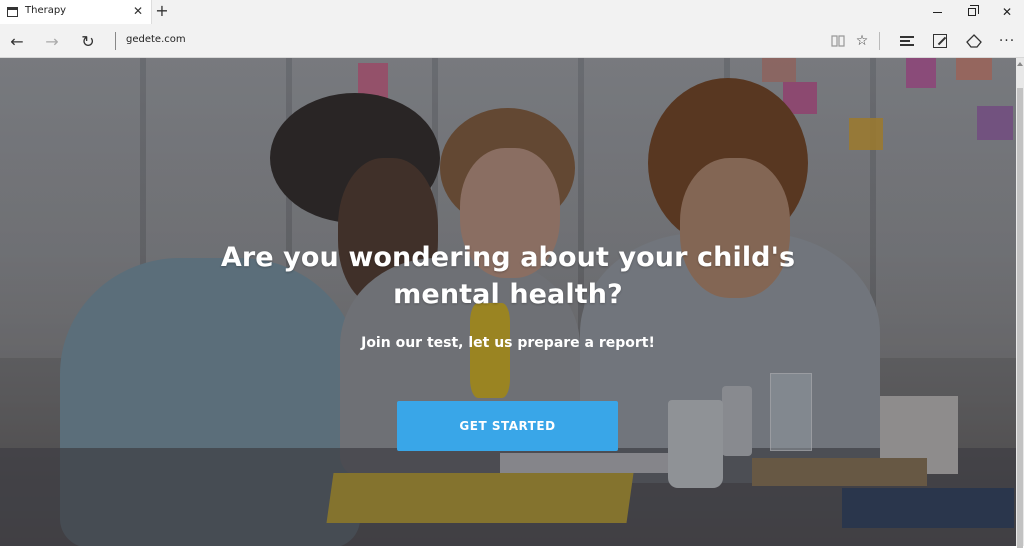  I want to click on back-button: ←, so click(17, 41).